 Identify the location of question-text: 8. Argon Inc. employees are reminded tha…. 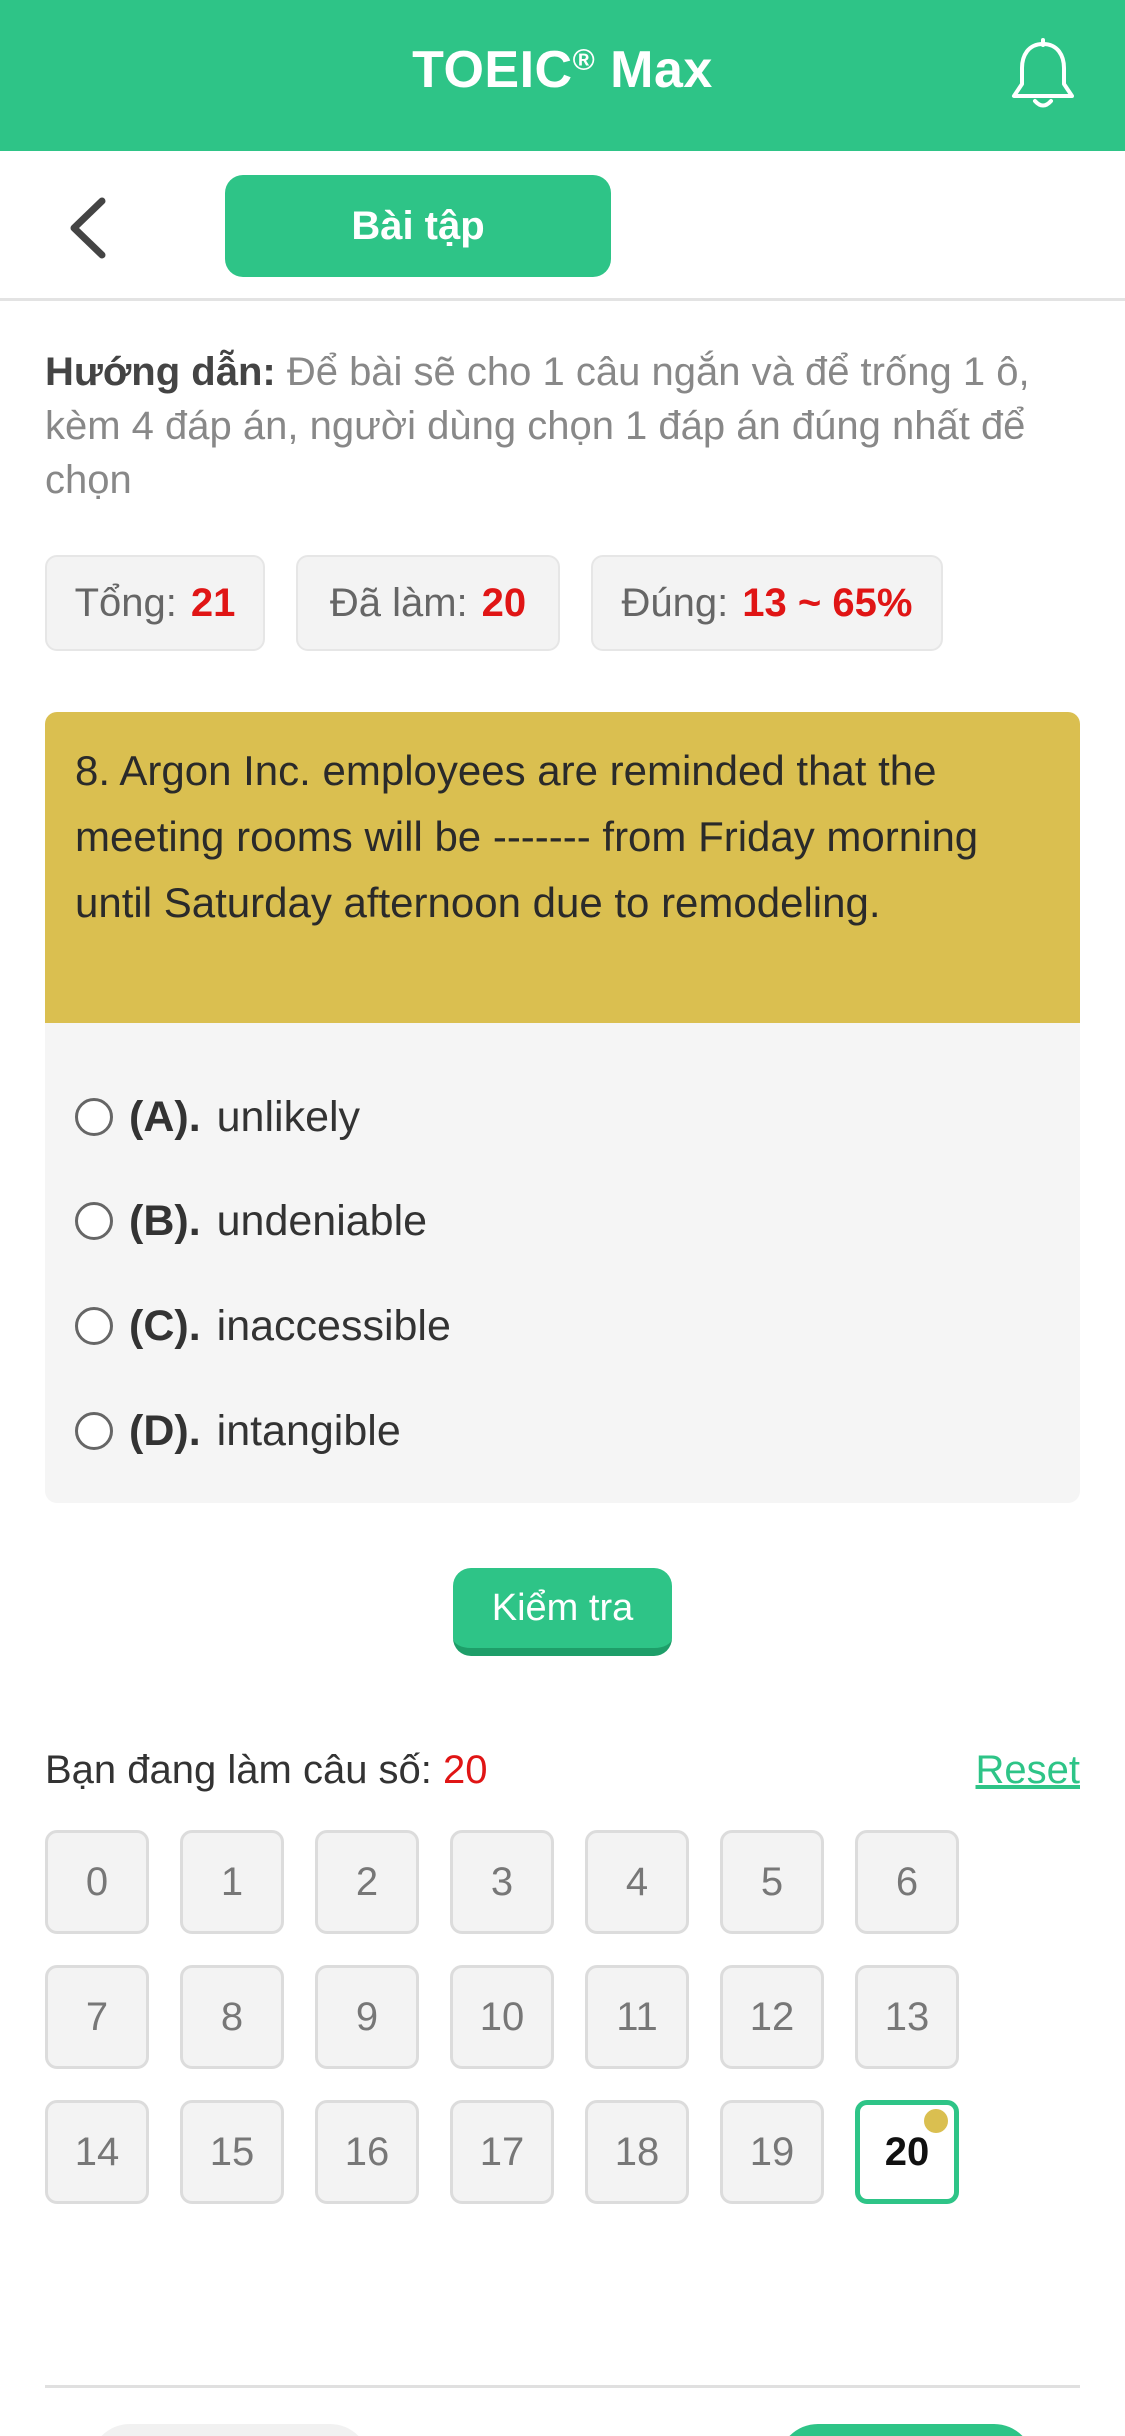
(562, 867).